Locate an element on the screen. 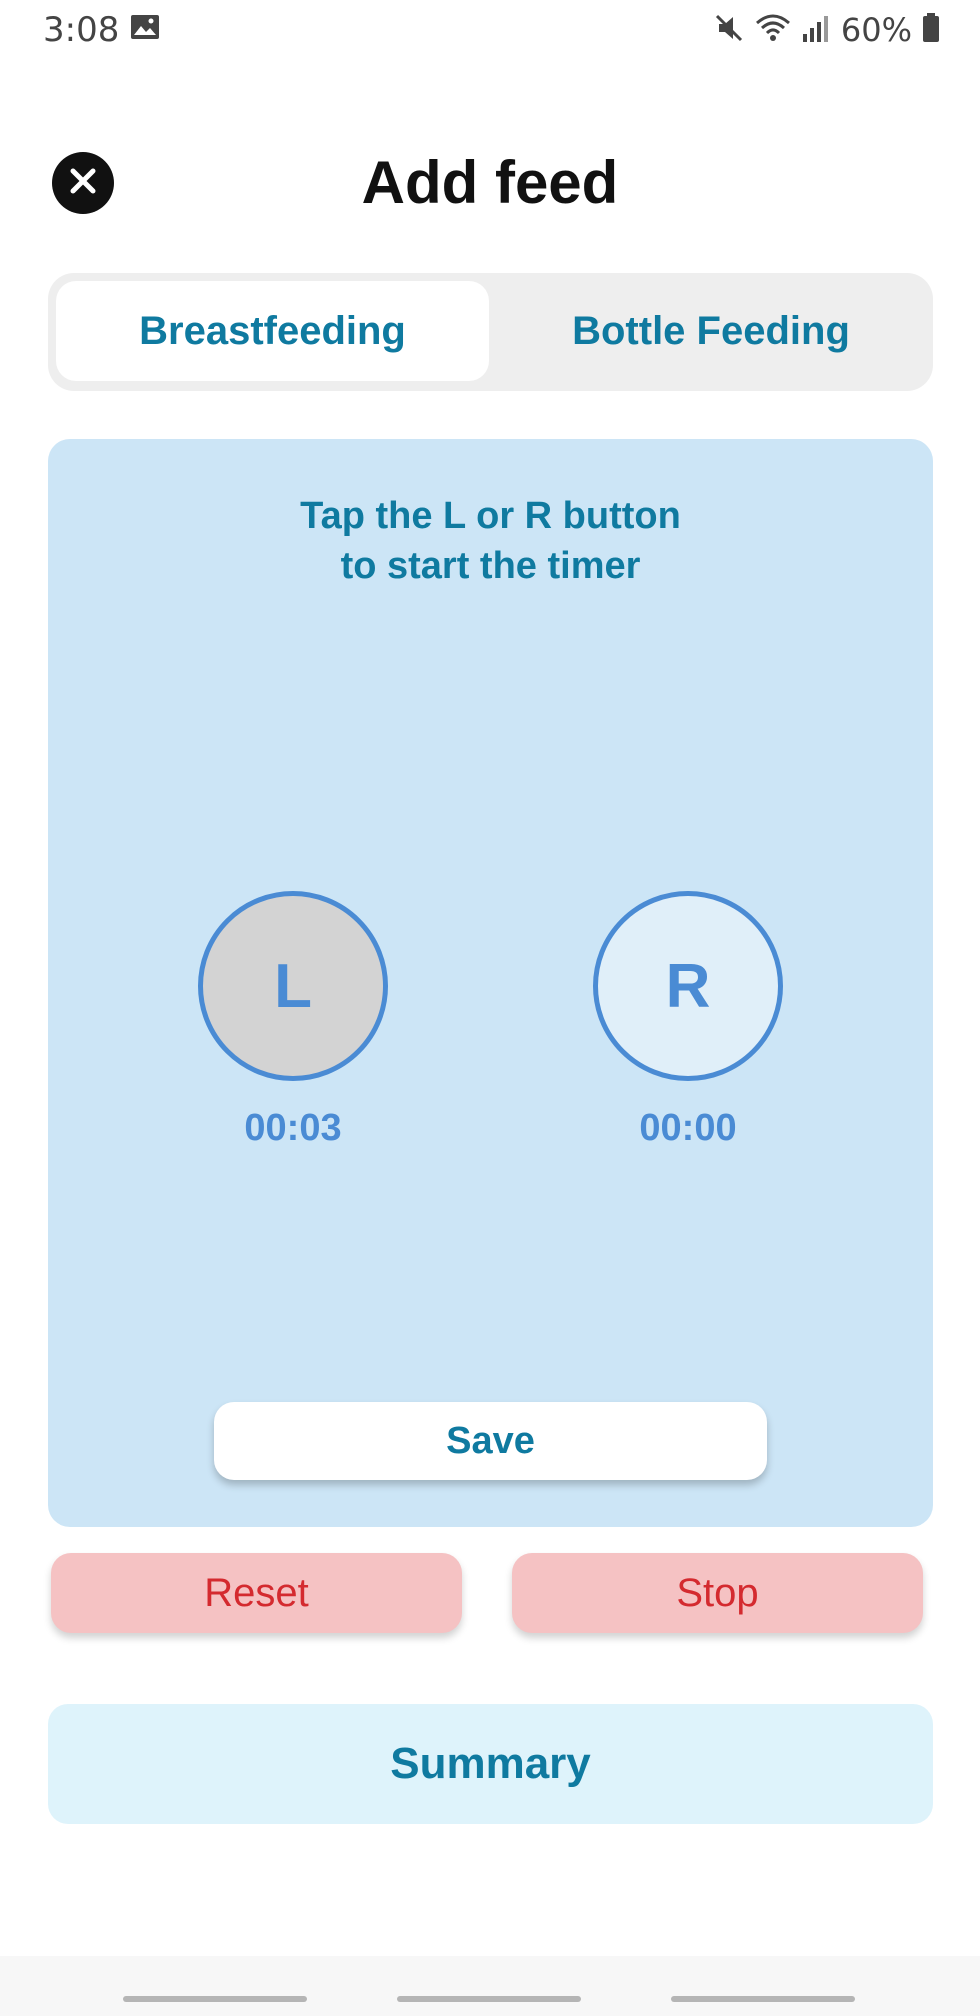  timer-instruction: Tap the L or R button to start the timer is located at coordinates (490, 541).